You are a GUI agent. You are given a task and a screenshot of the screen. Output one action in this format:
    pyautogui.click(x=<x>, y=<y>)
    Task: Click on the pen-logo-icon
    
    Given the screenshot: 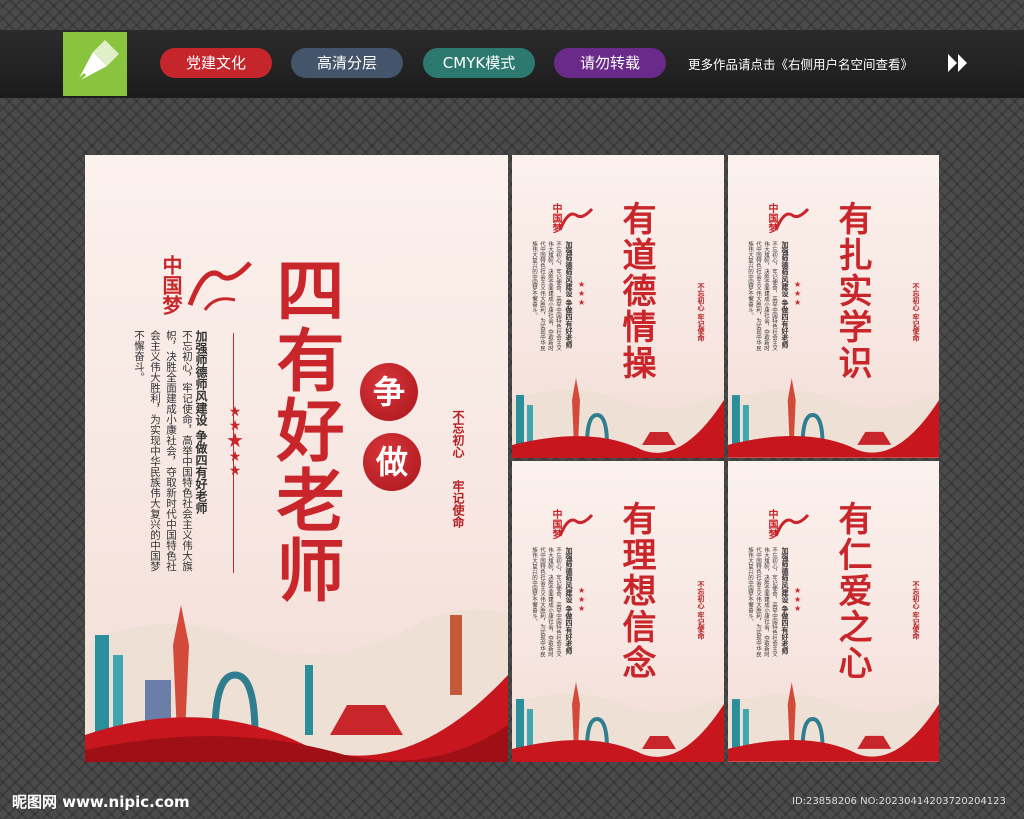 What is the action you would take?
    pyautogui.click(x=95, y=64)
    